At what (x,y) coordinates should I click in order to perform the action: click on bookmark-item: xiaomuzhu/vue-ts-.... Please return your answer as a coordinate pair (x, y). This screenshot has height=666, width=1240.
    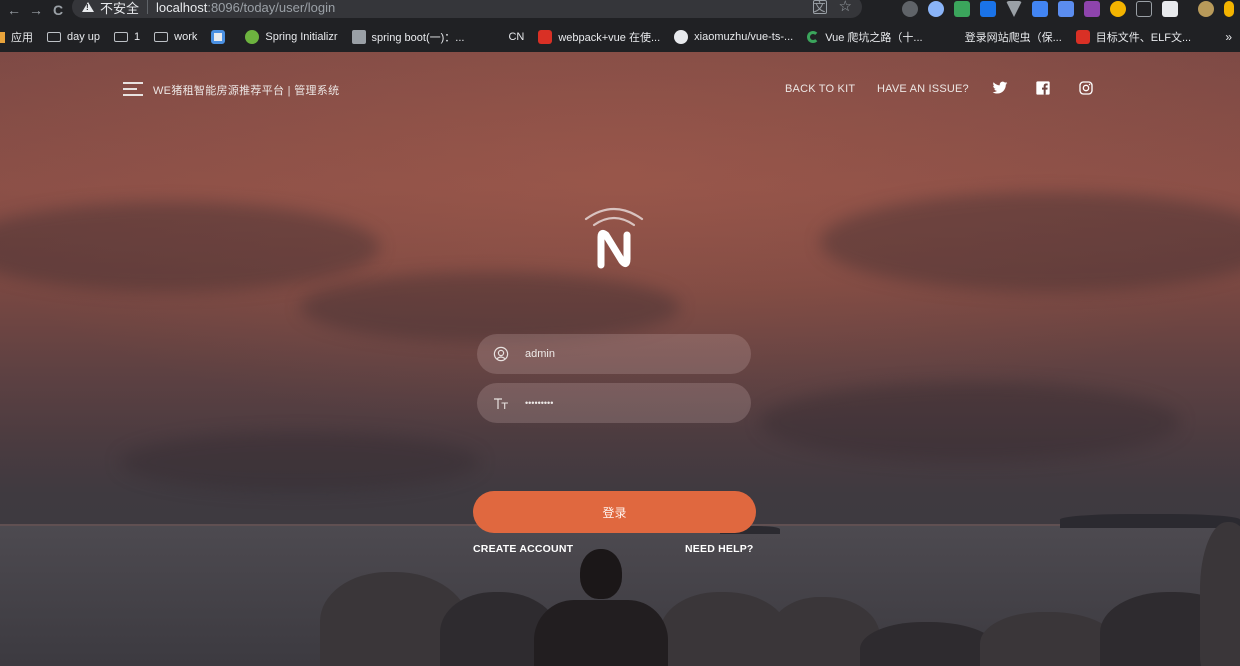
    Looking at the image, I should click on (733, 37).